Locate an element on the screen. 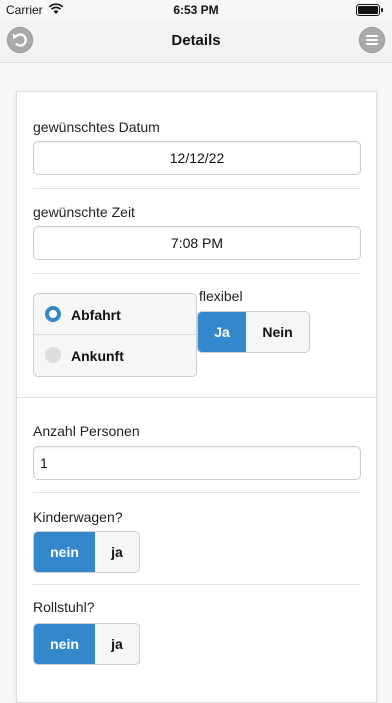  menu-button is located at coordinates (372, 40).